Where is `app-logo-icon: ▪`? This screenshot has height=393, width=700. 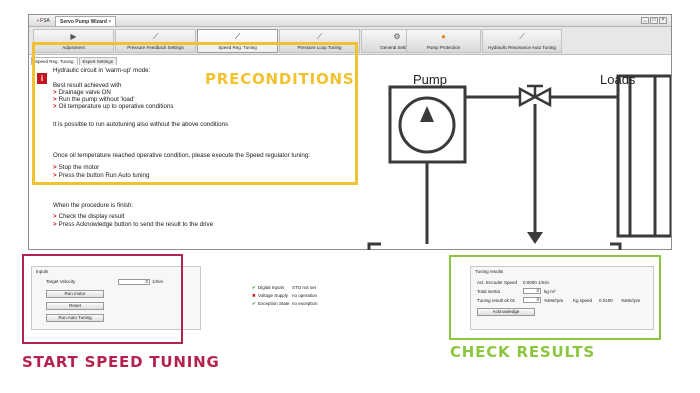 app-logo-icon: ▪ is located at coordinates (38, 21).